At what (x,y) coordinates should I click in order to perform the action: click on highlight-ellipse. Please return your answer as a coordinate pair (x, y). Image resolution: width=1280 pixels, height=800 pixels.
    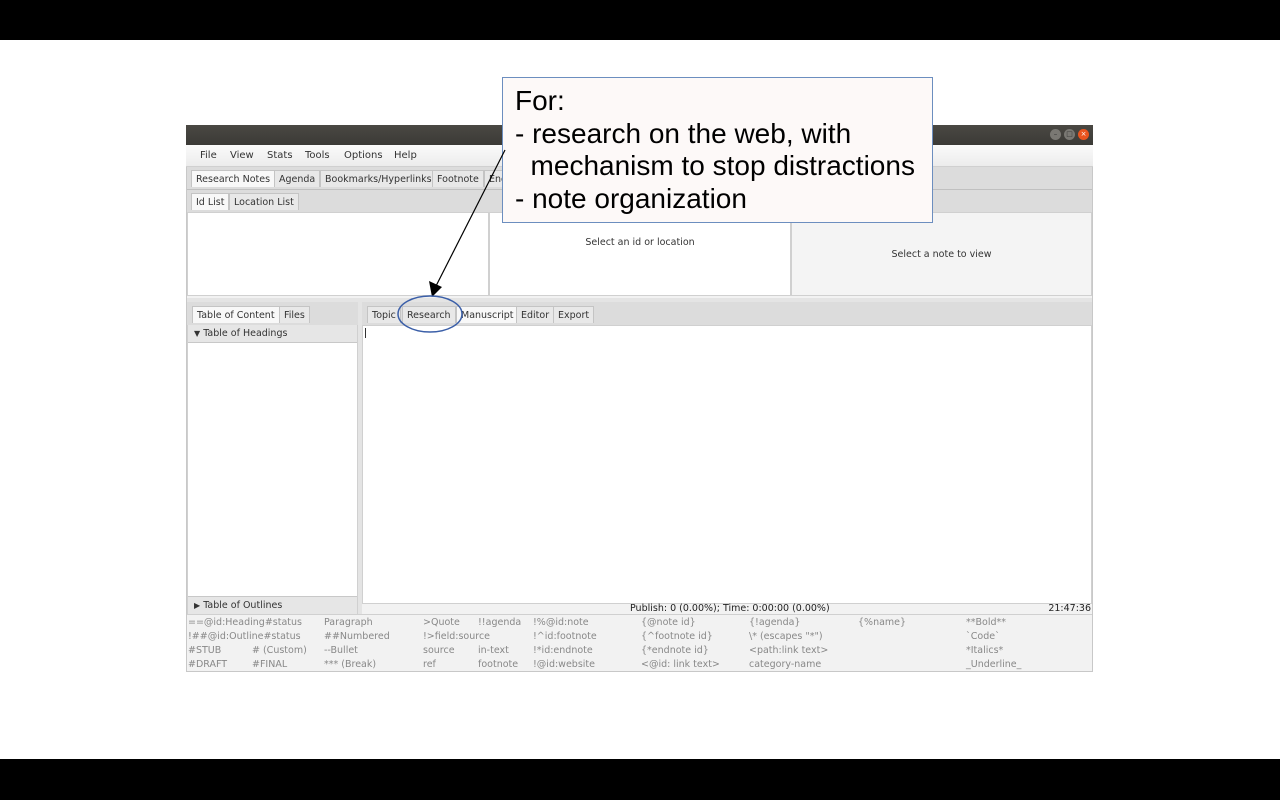
    Looking at the image, I should click on (430, 314).